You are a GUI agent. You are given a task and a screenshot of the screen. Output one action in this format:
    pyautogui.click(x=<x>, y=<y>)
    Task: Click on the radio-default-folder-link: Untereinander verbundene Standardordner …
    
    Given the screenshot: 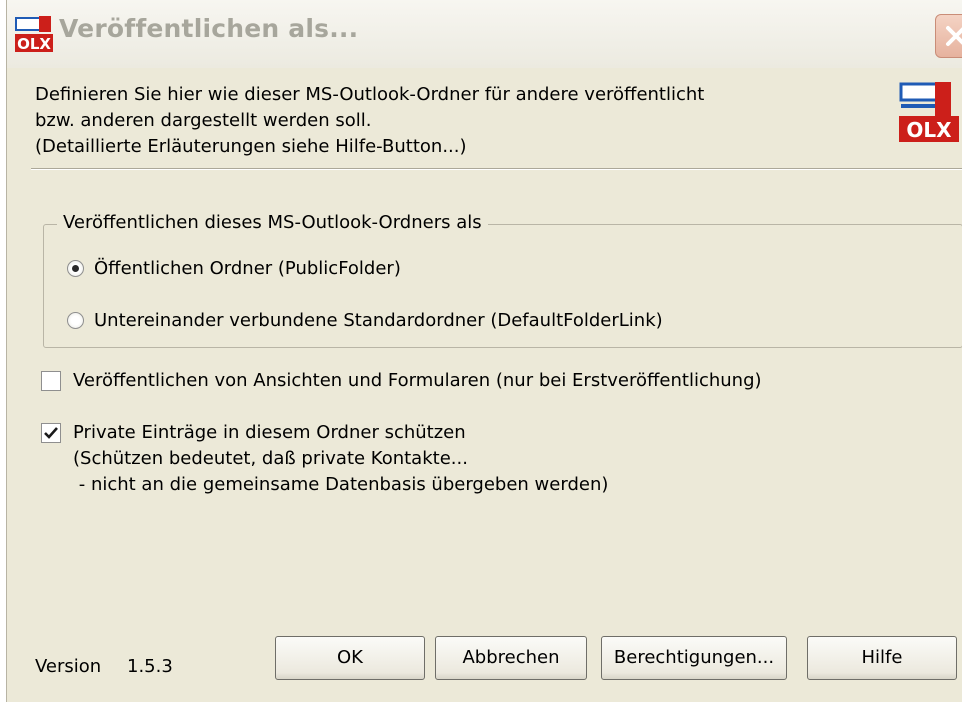 What is the action you would take?
    pyautogui.click(x=365, y=320)
    